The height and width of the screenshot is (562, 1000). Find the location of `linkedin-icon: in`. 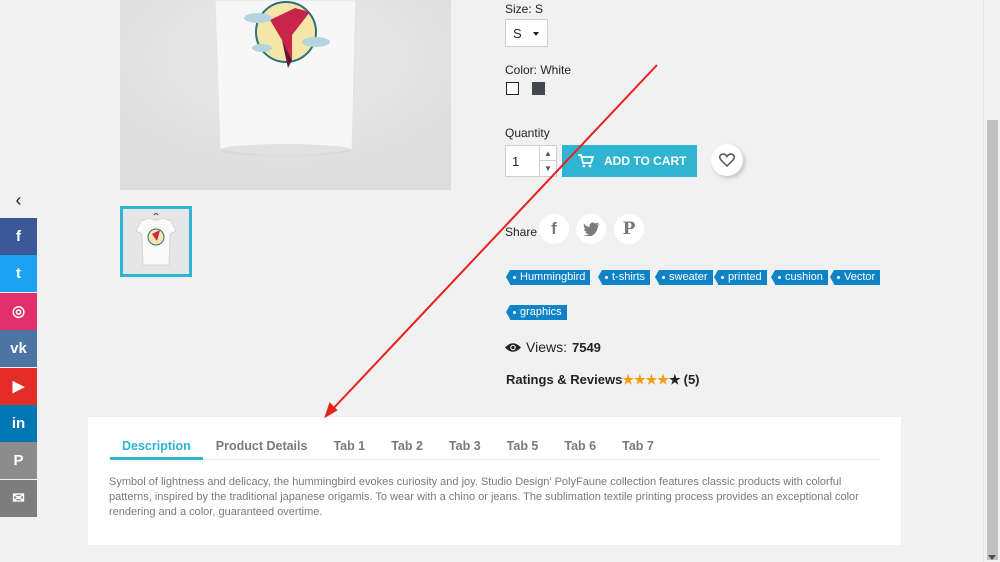

linkedin-icon: in is located at coordinates (18, 423).